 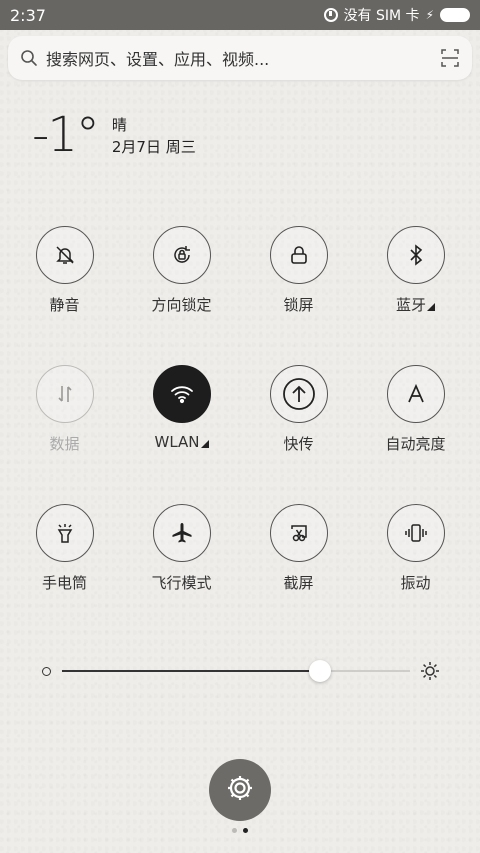 I want to click on toggle-label: 静音, so click(x=64, y=305).